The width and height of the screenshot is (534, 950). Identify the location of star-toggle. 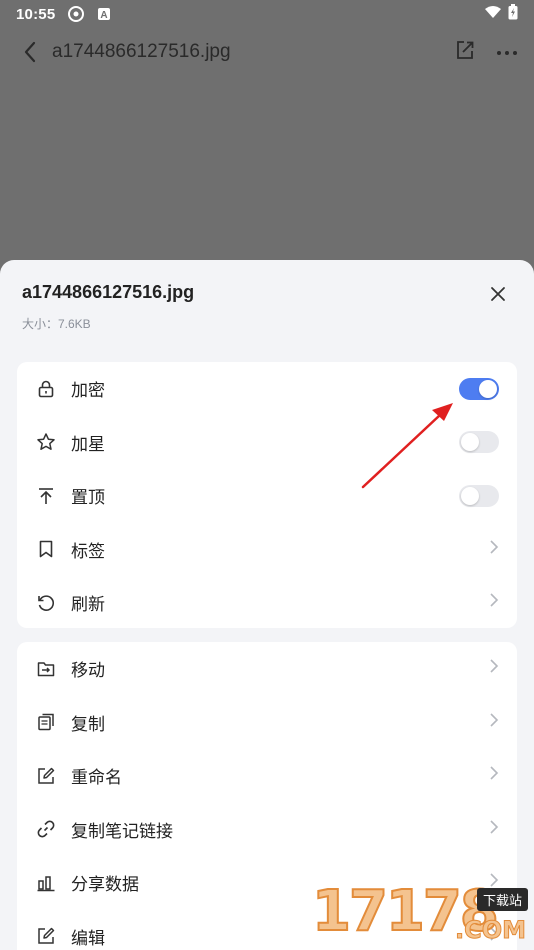
(479, 442).